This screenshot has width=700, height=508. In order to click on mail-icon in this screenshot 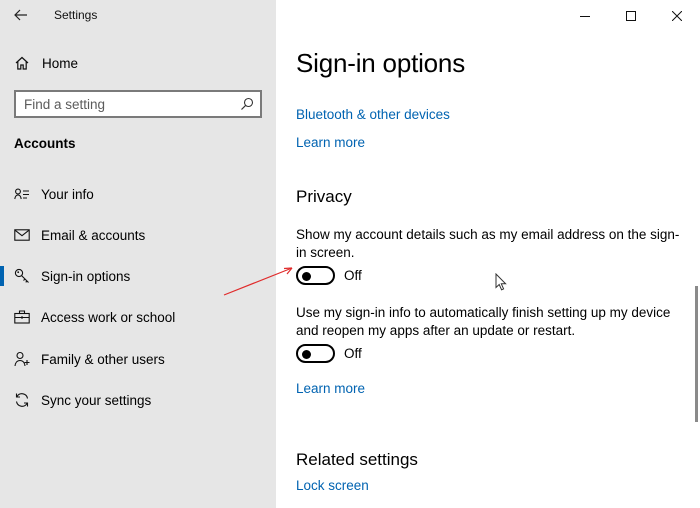, I will do `click(22, 235)`.